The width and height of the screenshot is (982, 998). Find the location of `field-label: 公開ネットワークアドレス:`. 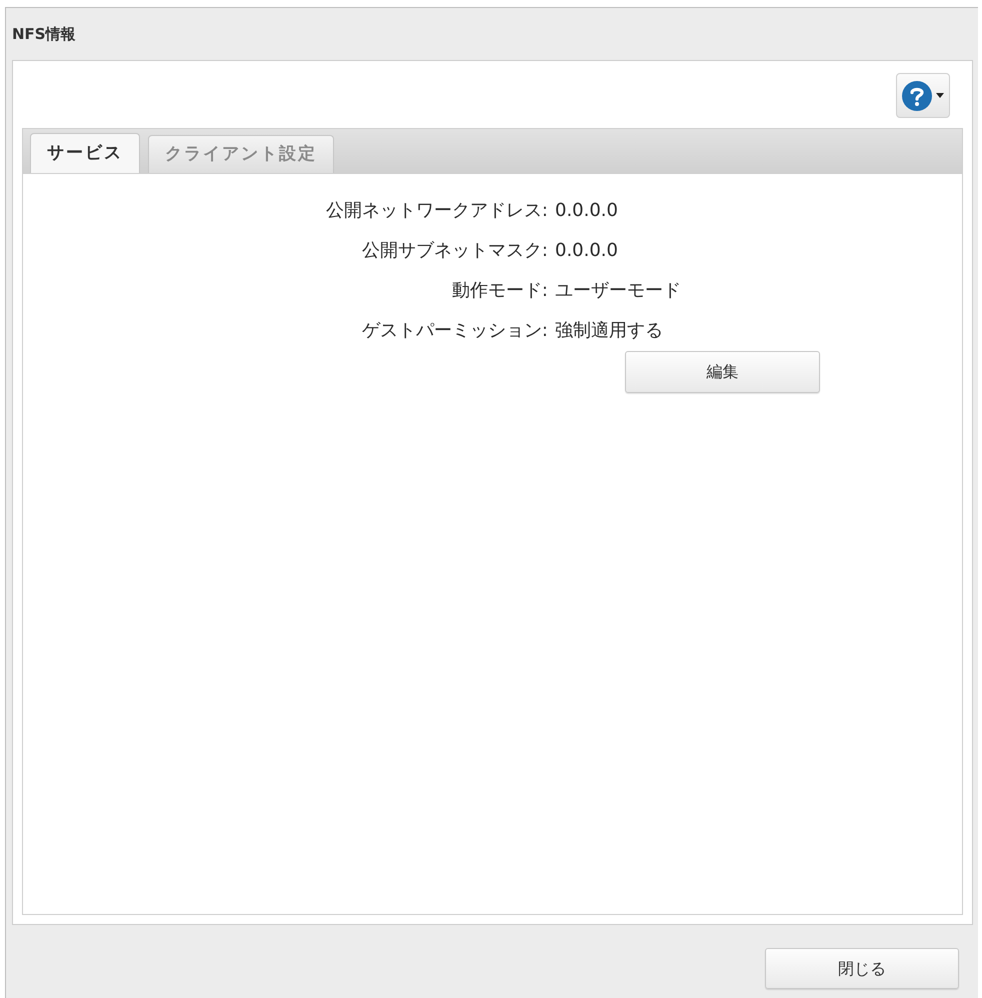

field-label: 公開ネットワークアドレス: is located at coordinates (437, 211).